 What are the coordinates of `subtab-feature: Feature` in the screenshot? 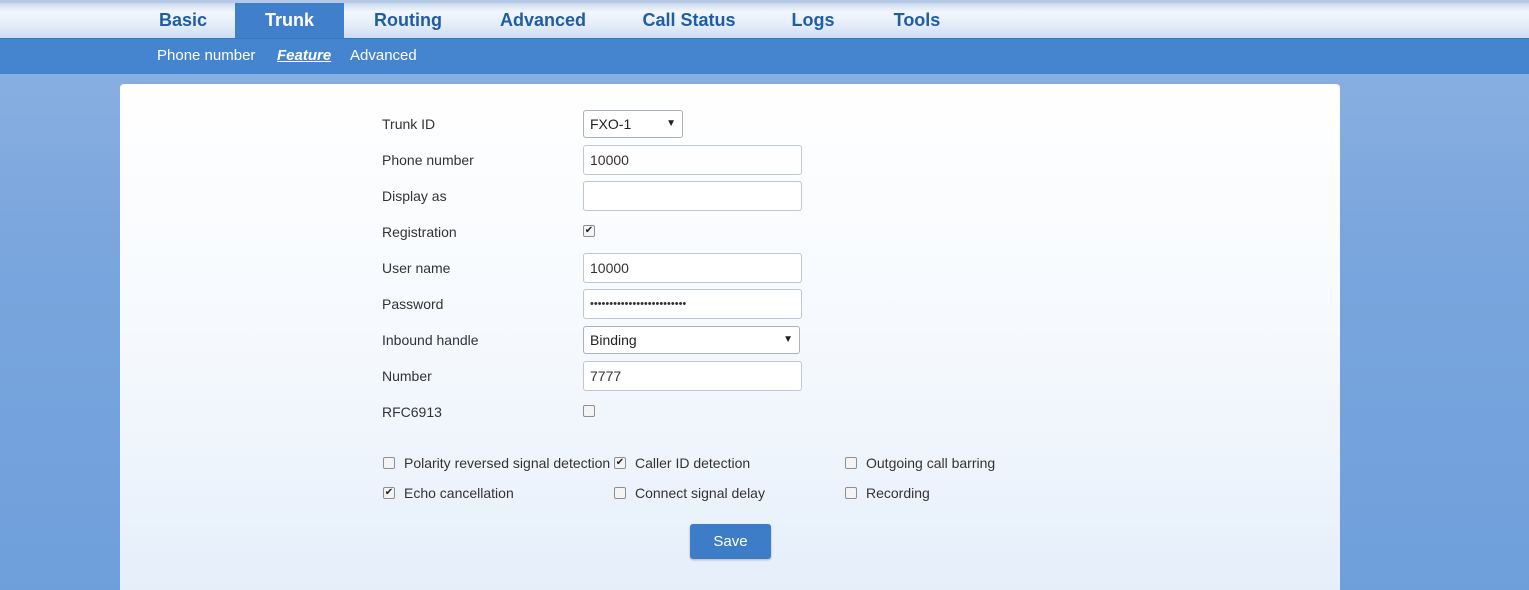 It's located at (304, 56).